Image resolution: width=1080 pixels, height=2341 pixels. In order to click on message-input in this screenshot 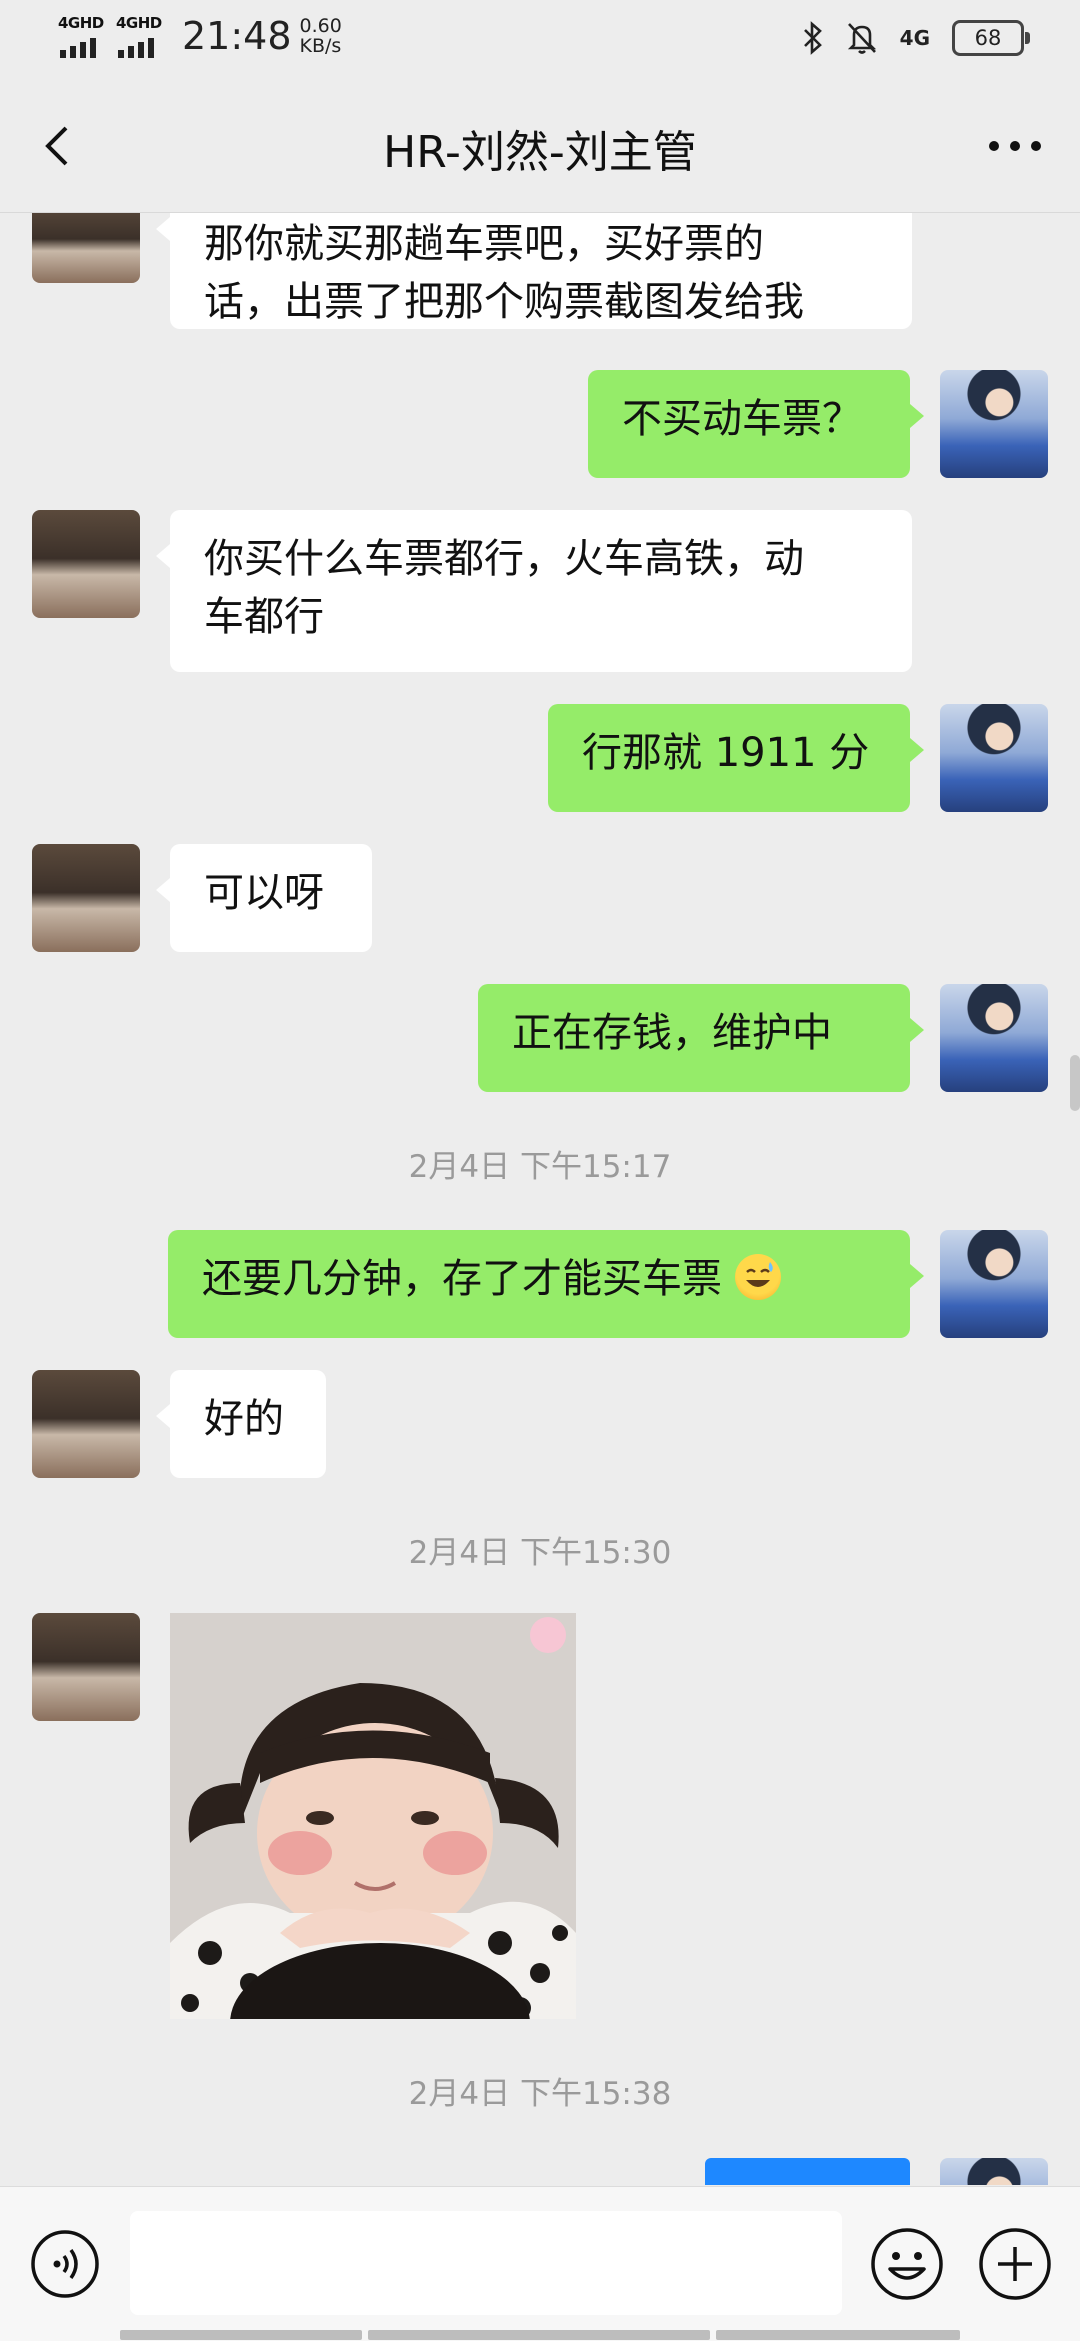, I will do `click(486, 2263)`.